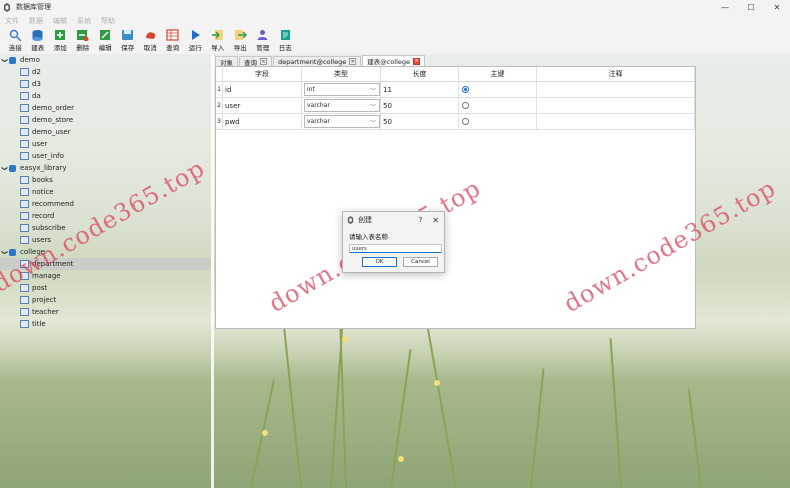  Describe the element at coordinates (263, 39) in the screenshot. I see `manage-button: 管理` at that location.